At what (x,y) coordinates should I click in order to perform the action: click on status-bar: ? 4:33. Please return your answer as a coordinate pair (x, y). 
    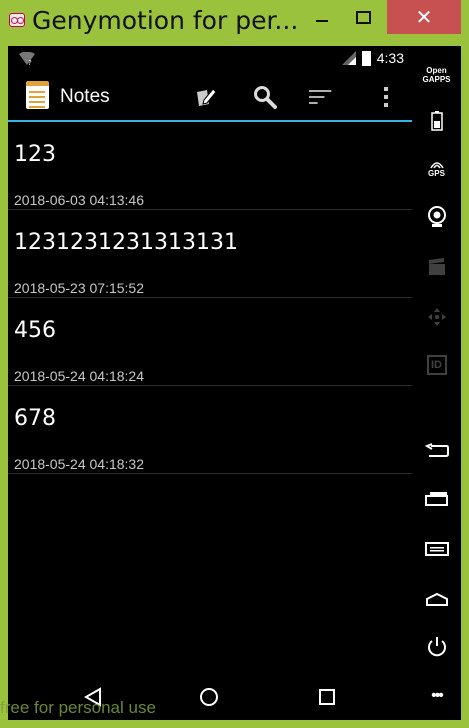
    Looking at the image, I should click on (210, 59).